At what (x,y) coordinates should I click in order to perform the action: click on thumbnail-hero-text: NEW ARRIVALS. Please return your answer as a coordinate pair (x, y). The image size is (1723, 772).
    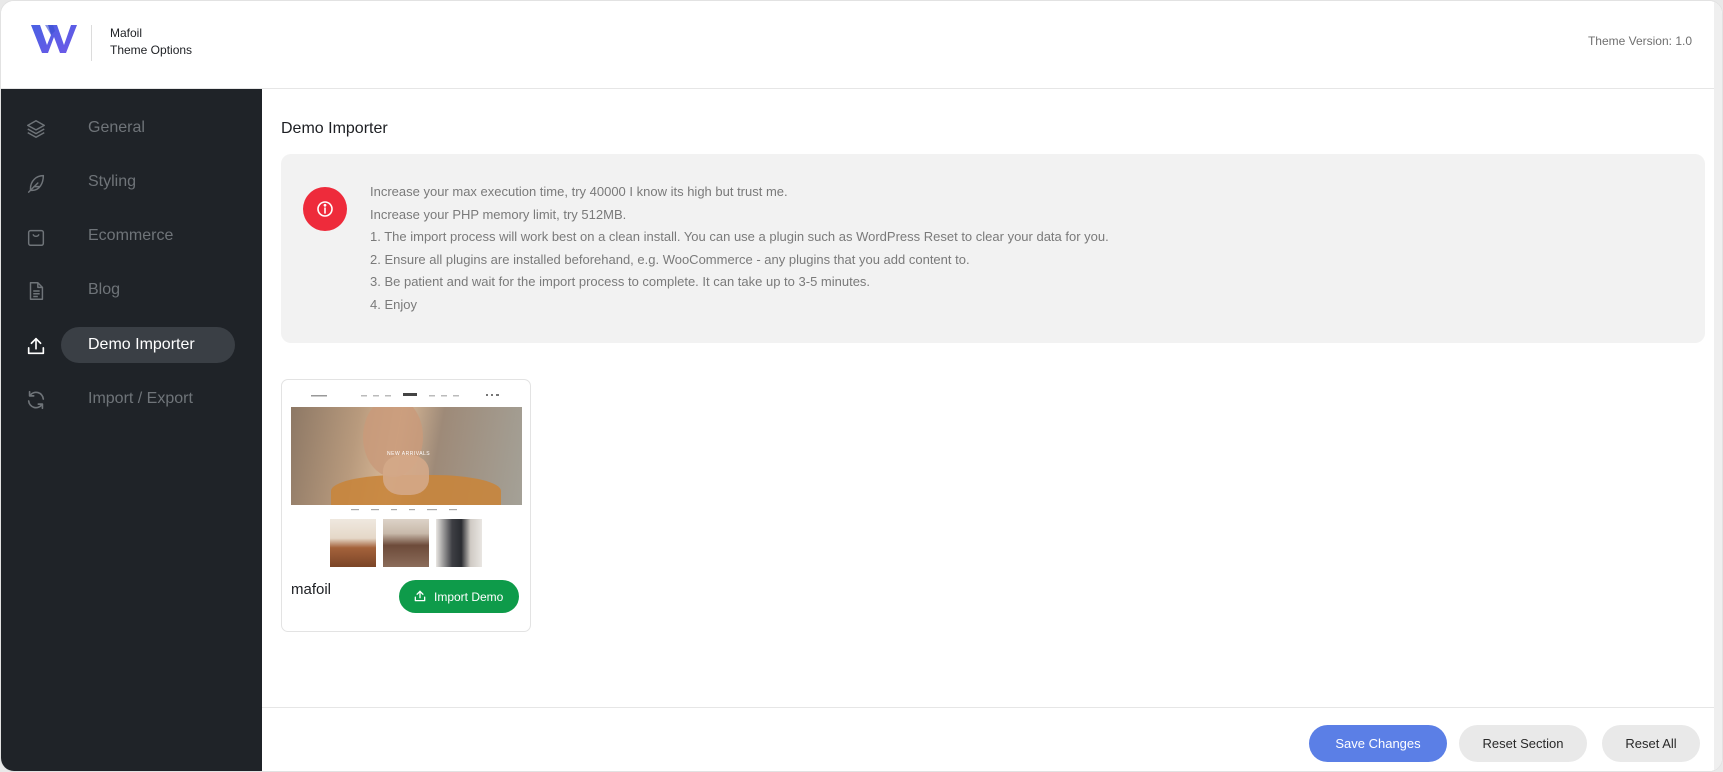
    Looking at the image, I should click on (409, 454).